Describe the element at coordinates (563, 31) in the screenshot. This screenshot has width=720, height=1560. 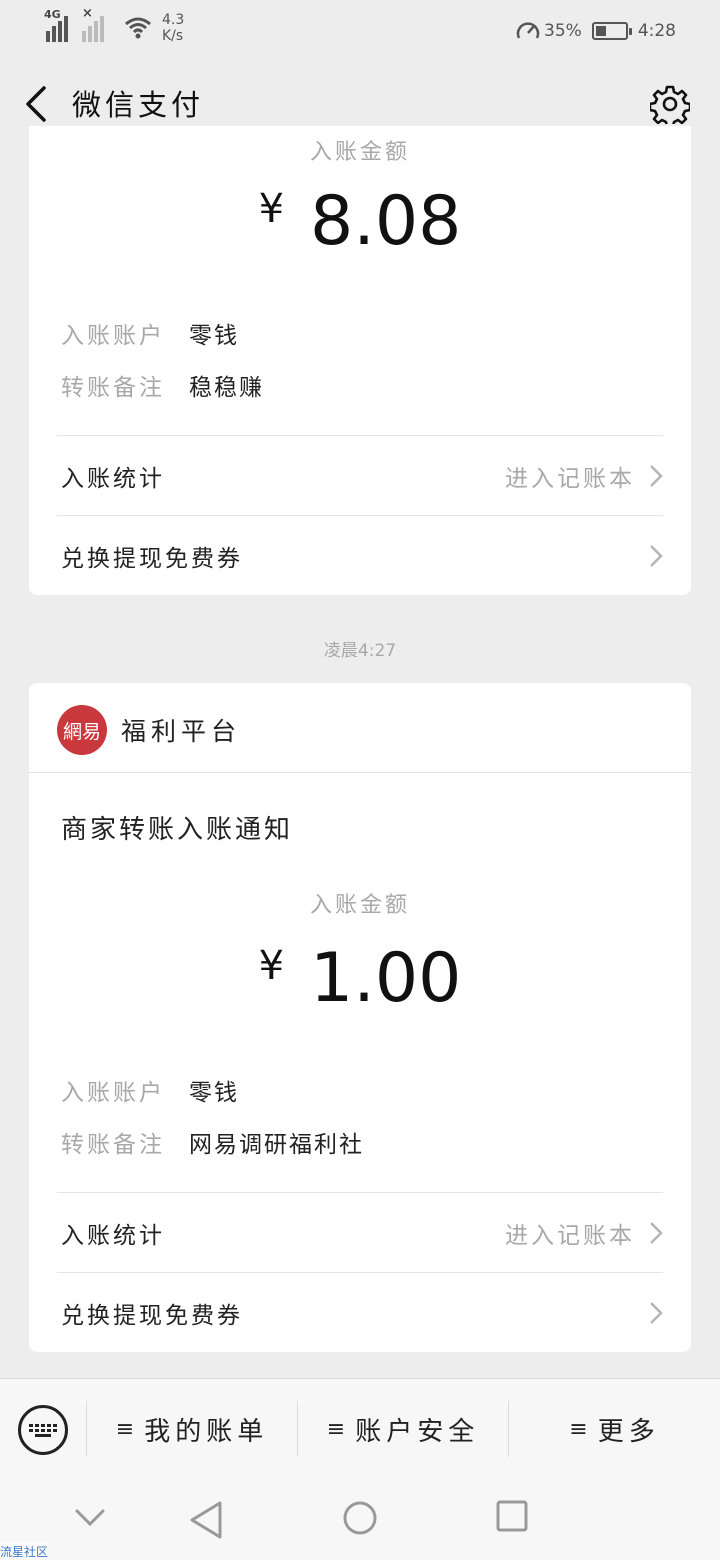
I see `battery-percent: 35%` at that location.